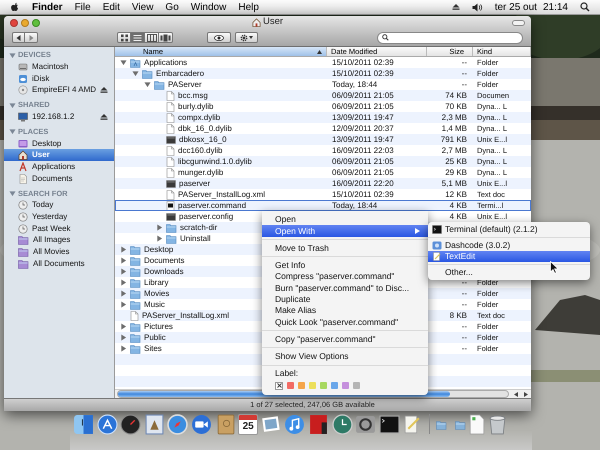  I want to click on forward-button, so click(31, 37).